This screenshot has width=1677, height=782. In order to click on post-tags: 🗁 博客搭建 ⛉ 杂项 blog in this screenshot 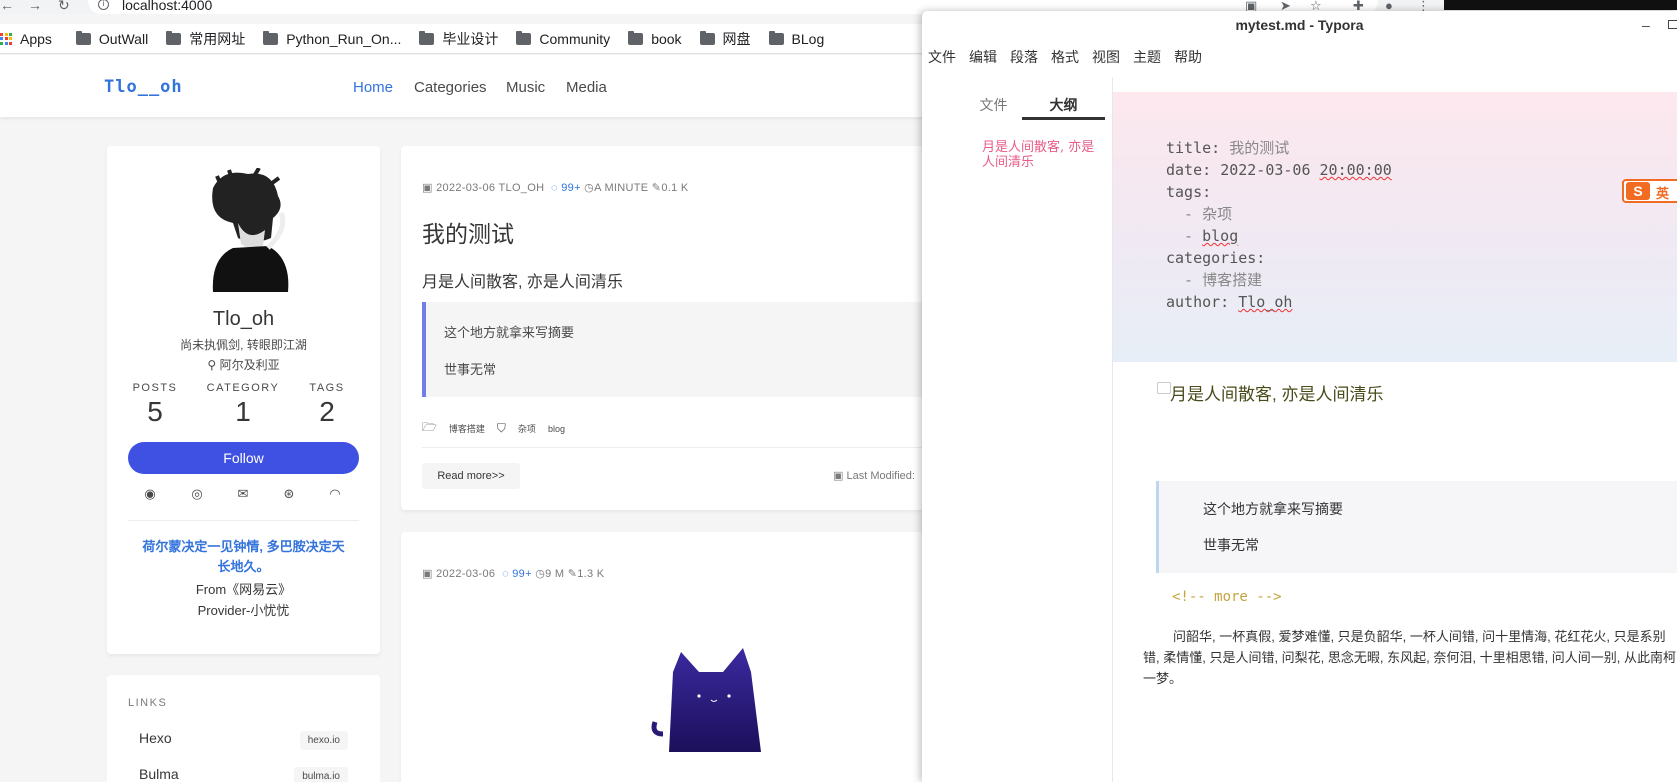, I will do `click(499, 428)`.